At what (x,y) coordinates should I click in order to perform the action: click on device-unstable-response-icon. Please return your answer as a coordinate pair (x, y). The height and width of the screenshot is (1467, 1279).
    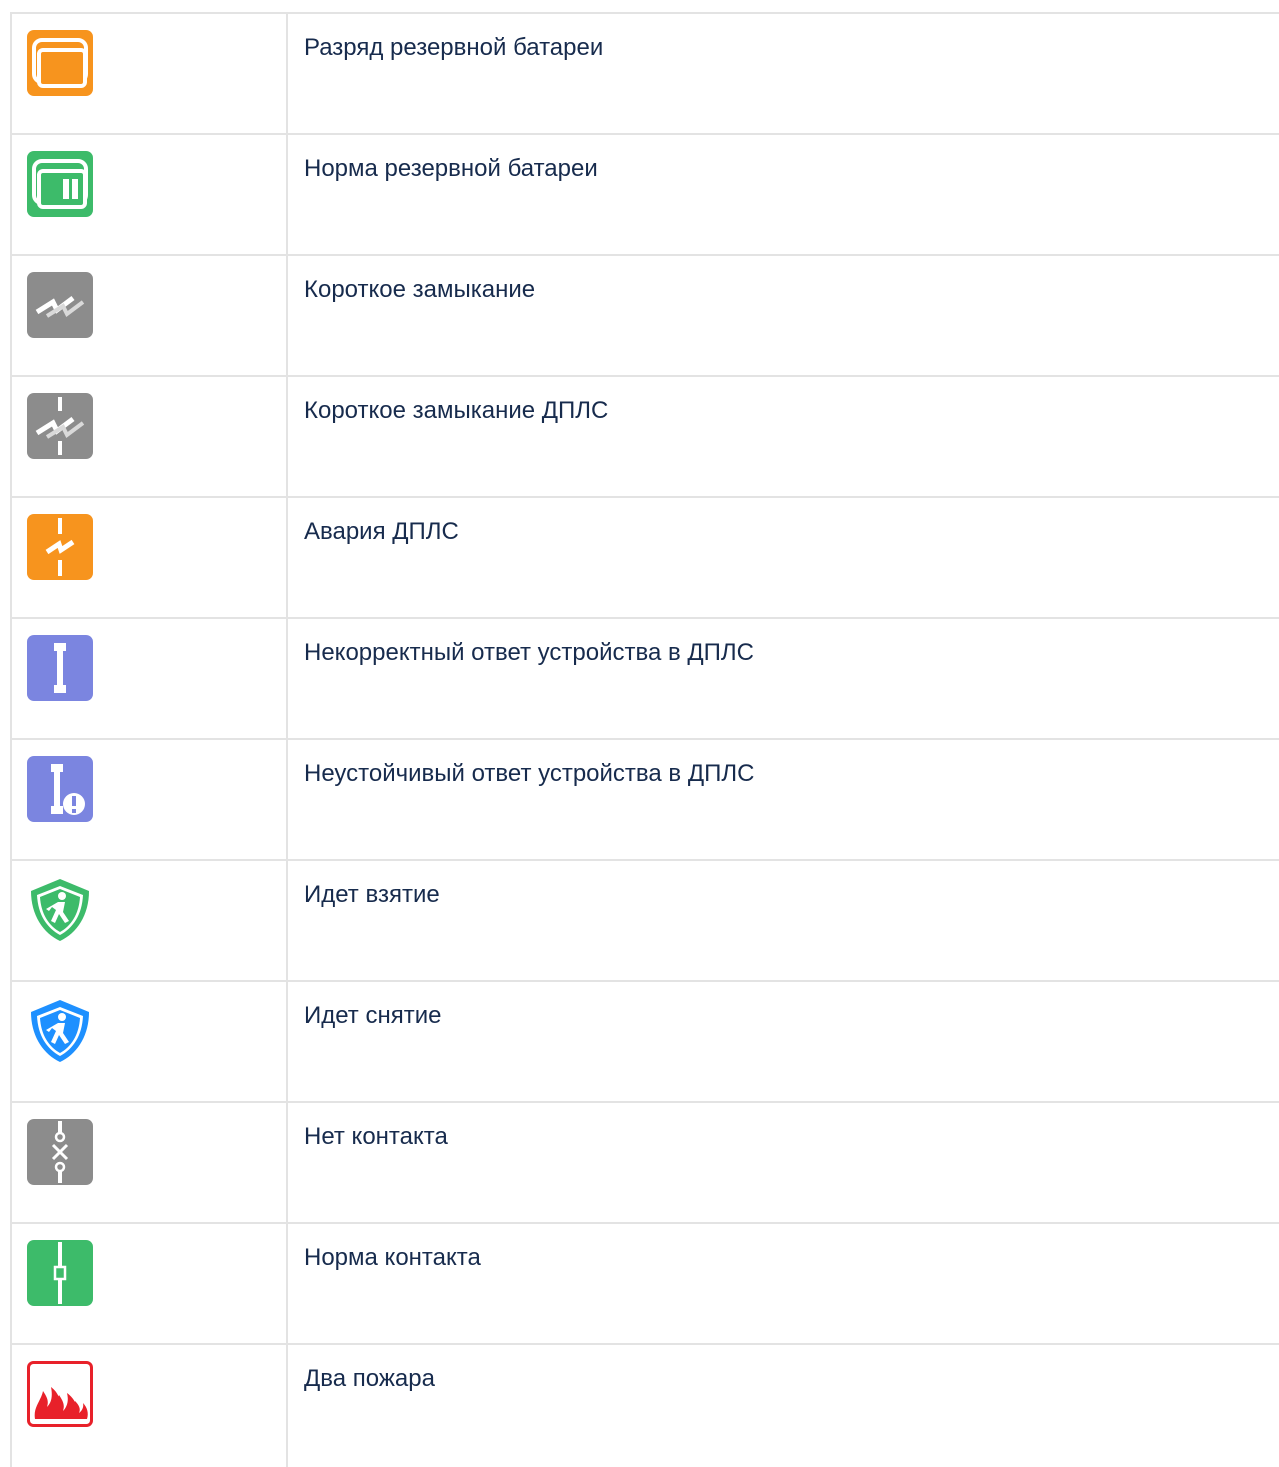
    Looking at the image, I should click on (60, 789).